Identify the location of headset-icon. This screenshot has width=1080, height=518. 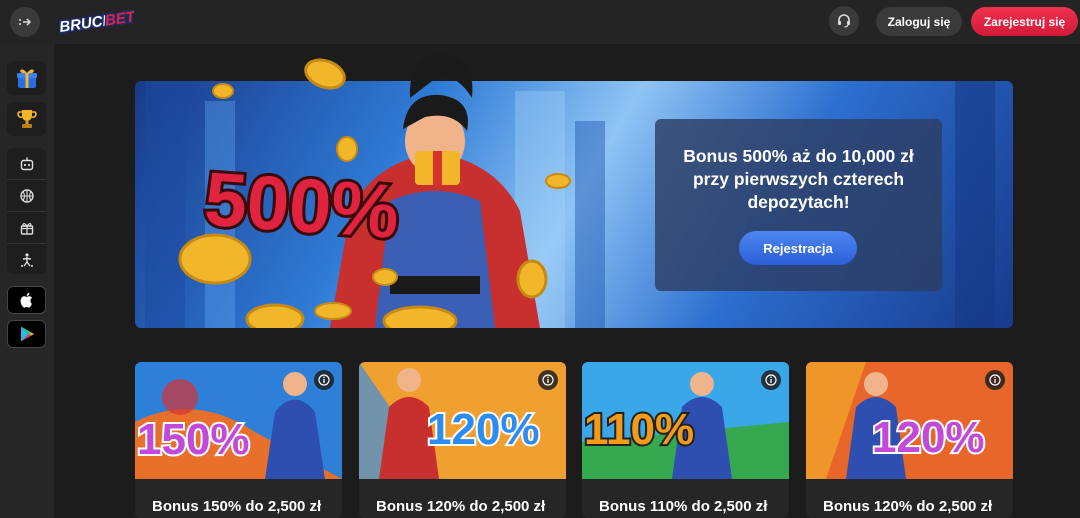
(844, 21).